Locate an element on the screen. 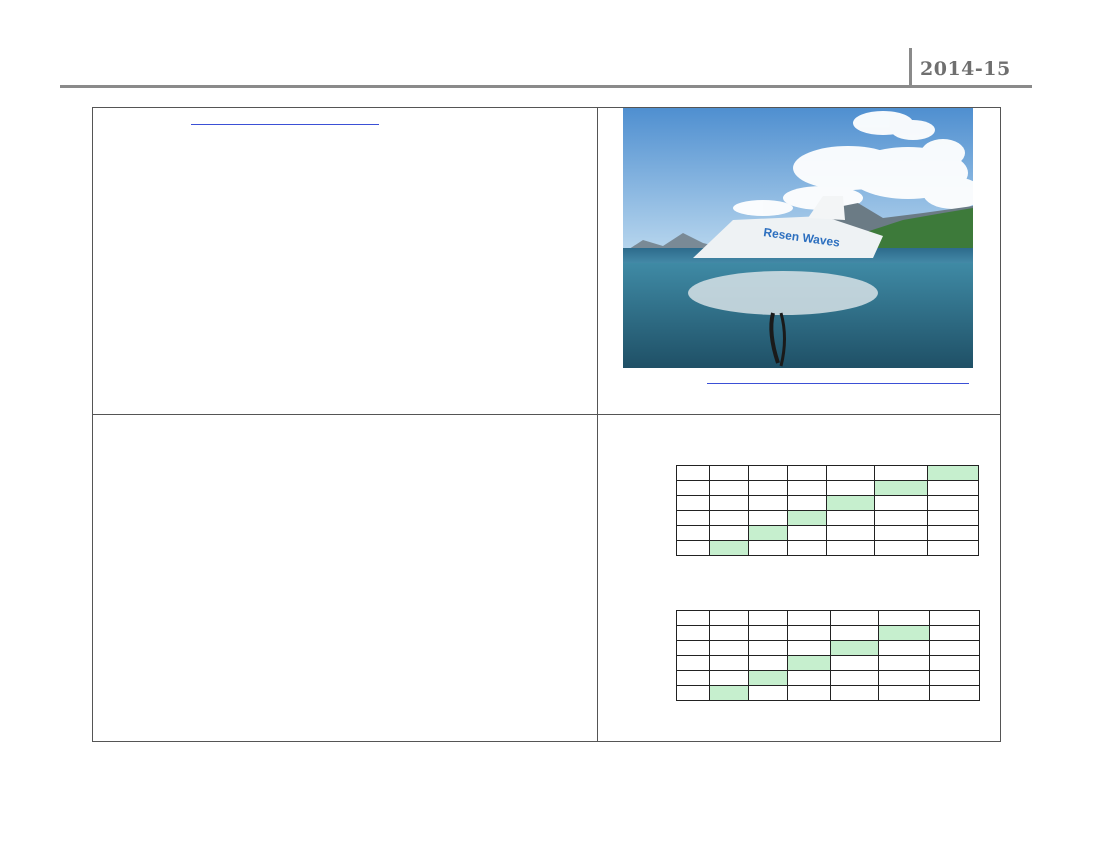 The width and height of the screenshot is (1100, 850). photo-caption-hyperlink is located at coordinates (838, 377).